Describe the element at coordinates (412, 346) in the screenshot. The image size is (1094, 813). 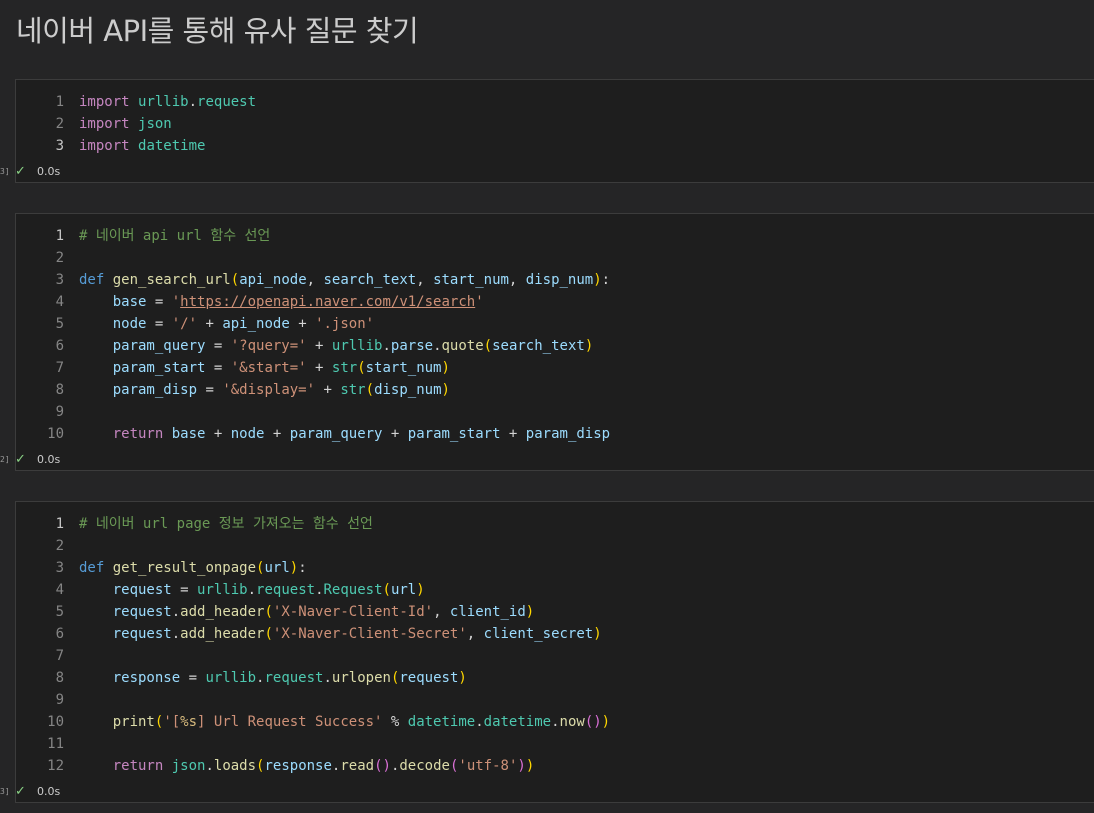
I see `code-token: parse` at that location.